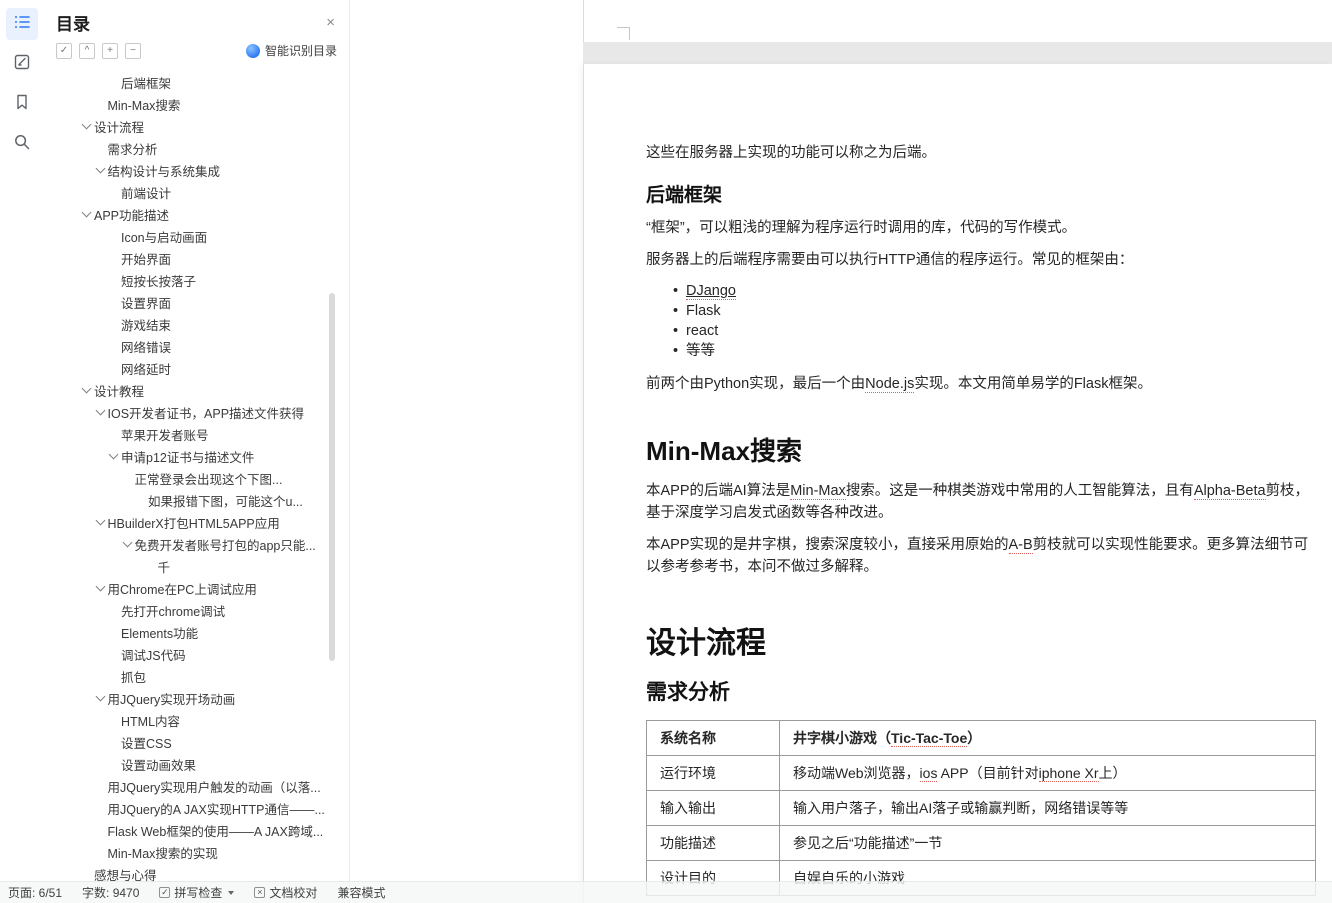 This screenshot has height=903, width=1332. What do you see at coordinates (196, 566) in the screenshot?
I see `toc-item: 千` at bounding box center [196, 566].